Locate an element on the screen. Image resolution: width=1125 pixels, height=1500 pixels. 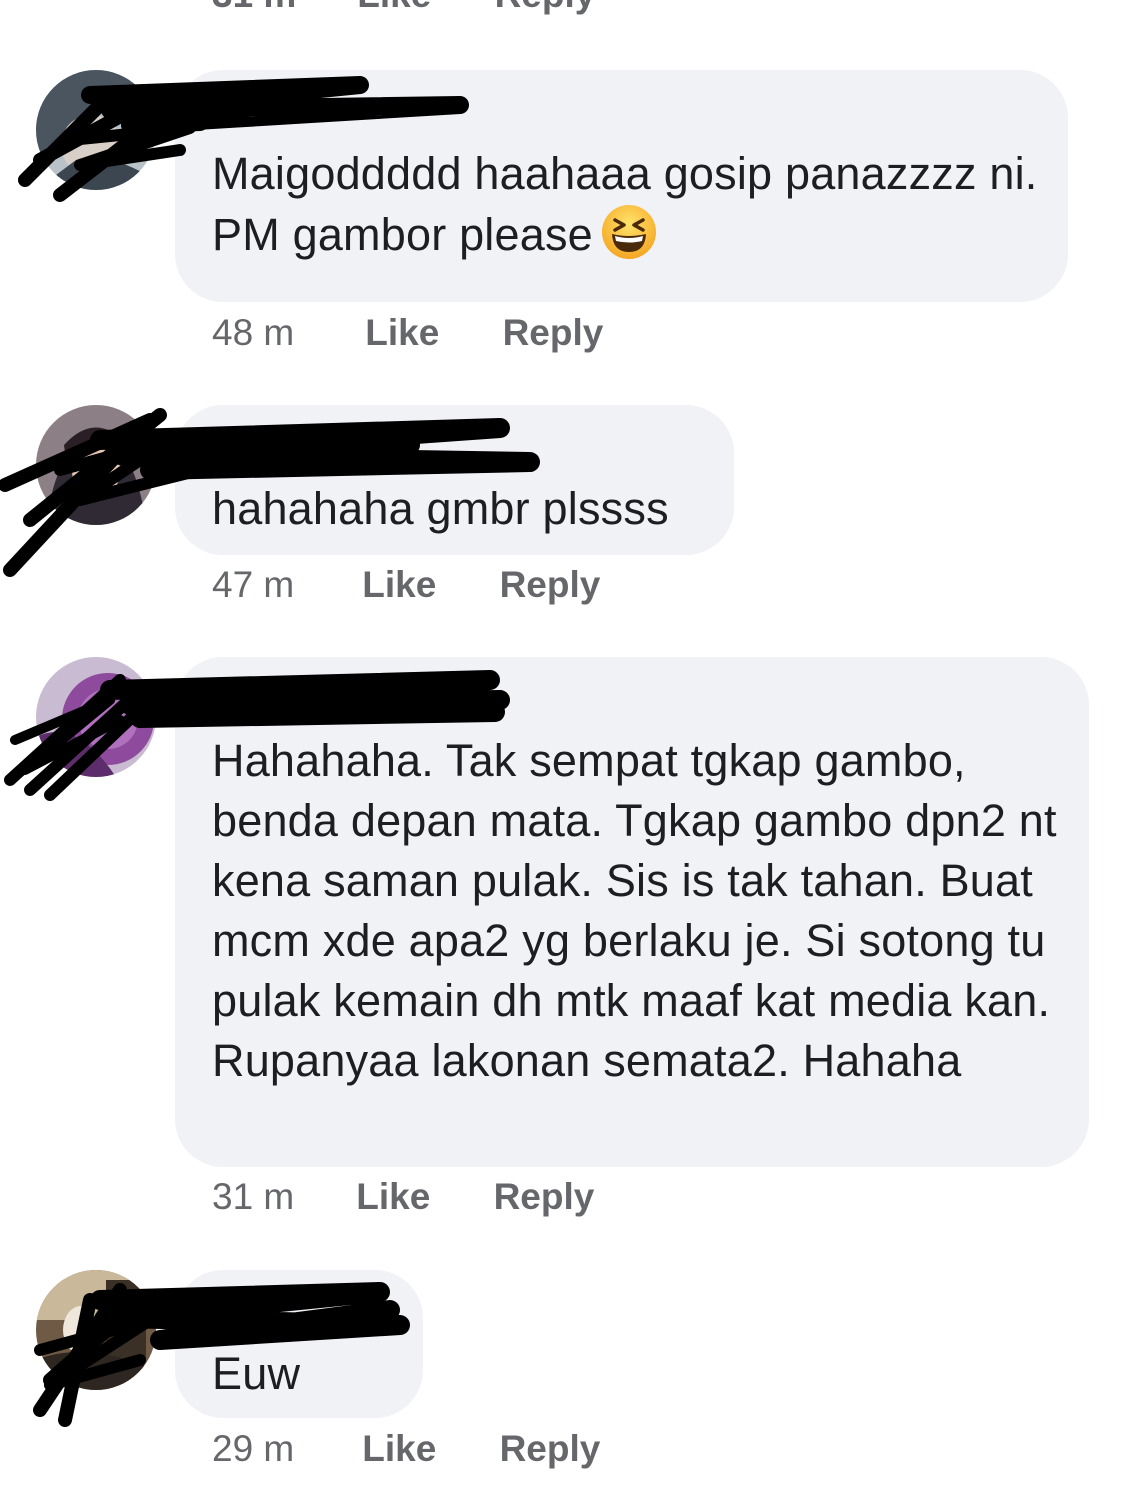
grinning-squinting-face-icon is located at coordinates (629, 232).